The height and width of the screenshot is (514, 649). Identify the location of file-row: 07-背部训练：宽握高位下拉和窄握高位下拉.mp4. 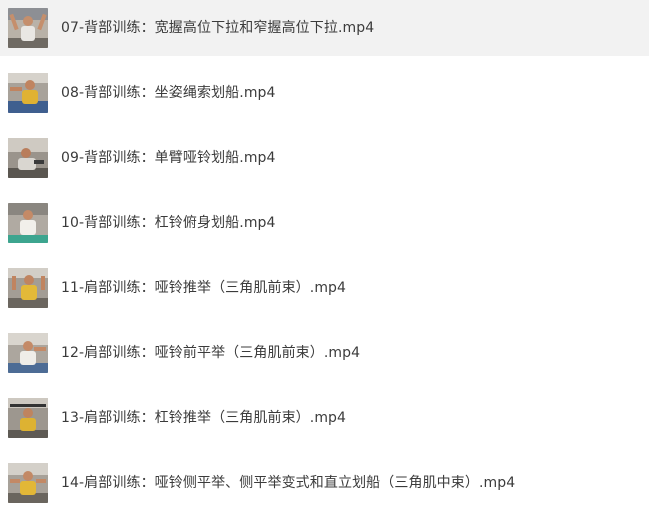
(324, 28).